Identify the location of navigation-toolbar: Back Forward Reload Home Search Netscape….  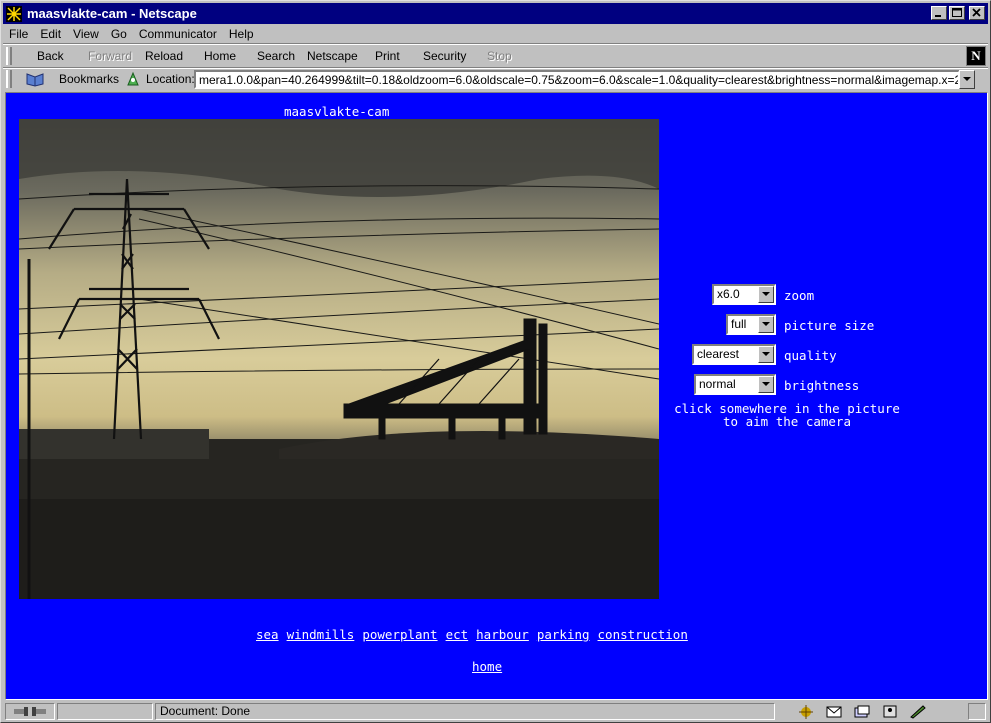
(495, 56).